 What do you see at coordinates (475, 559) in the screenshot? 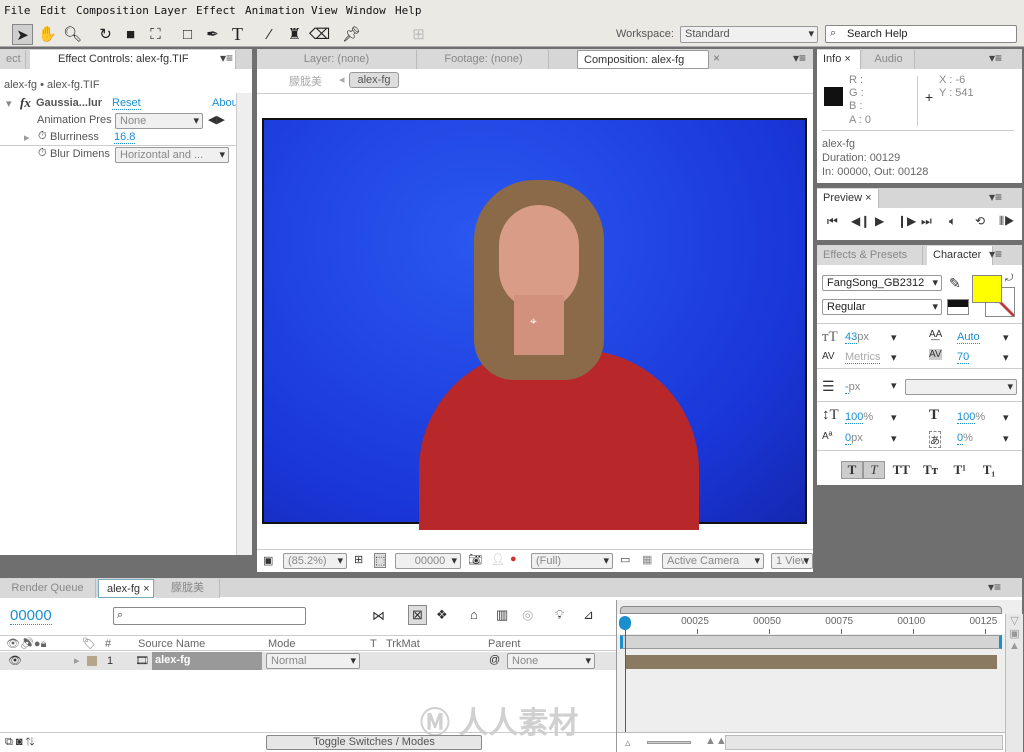
I see `snapshot-icon: 📷︎` at bounding box center [475, 559].